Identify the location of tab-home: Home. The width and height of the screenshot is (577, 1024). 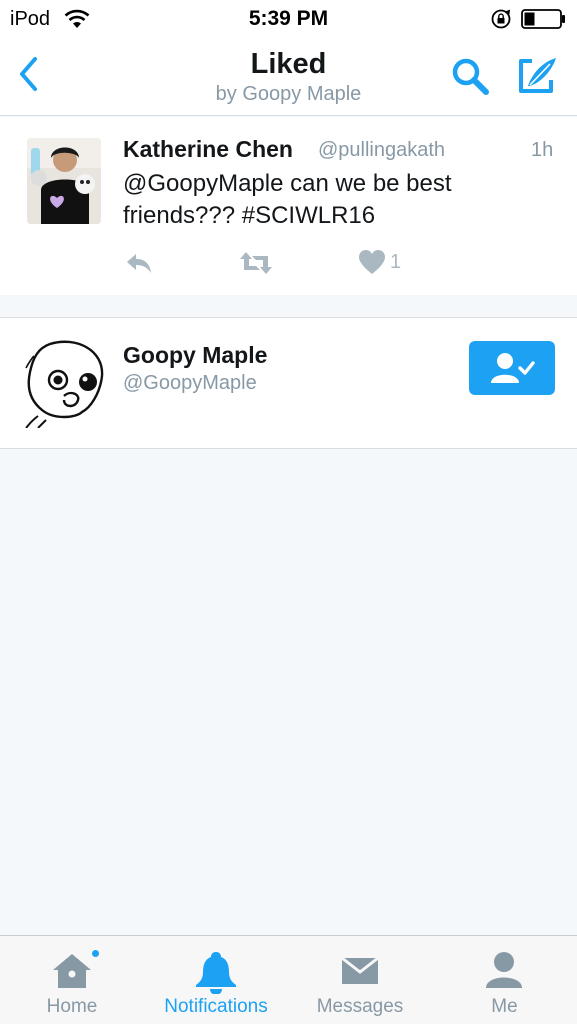
(72, 980).